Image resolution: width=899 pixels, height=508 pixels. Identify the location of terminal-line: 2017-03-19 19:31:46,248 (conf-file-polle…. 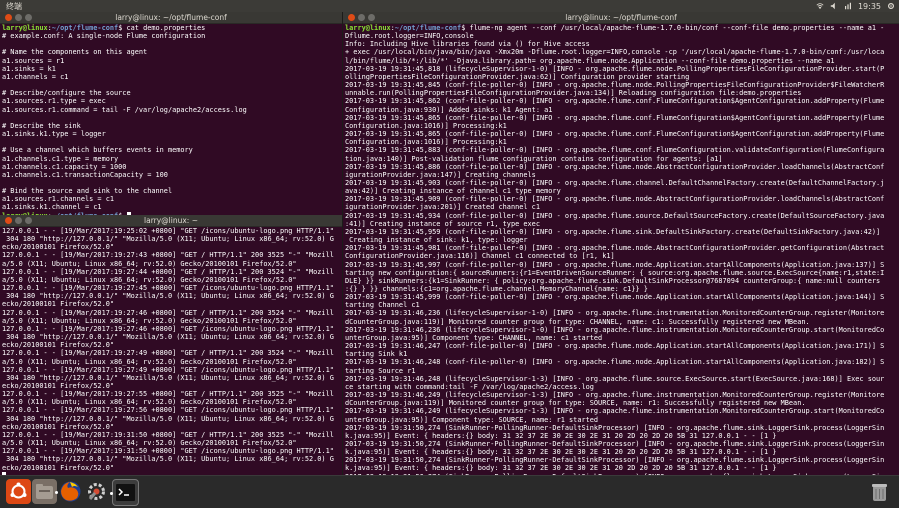
(614, 362).